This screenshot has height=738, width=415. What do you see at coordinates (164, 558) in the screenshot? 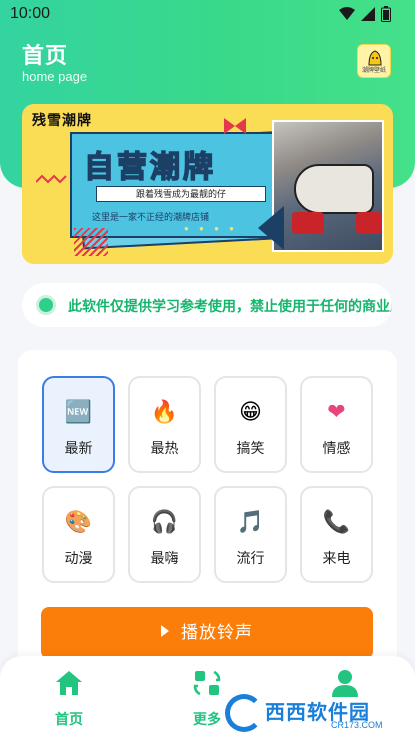
I see `category-label: 最嗨` at bounding box center [164, 558].